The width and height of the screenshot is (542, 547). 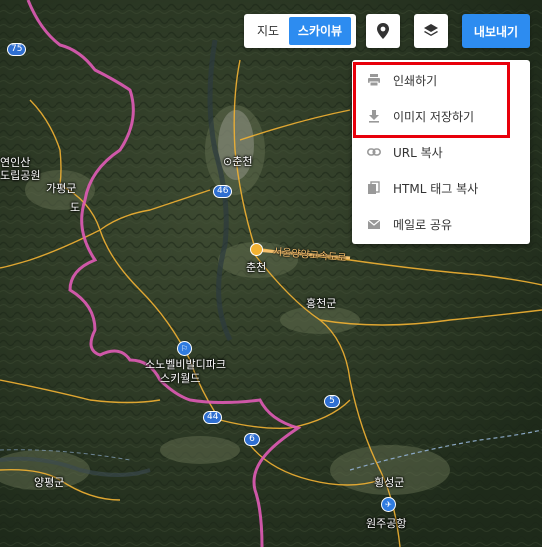 What do you see at coordinates (418, 152) in the screenshot?
I see `menu-item-copy-url-label: URL 복사` at bounding box center [418, 152].